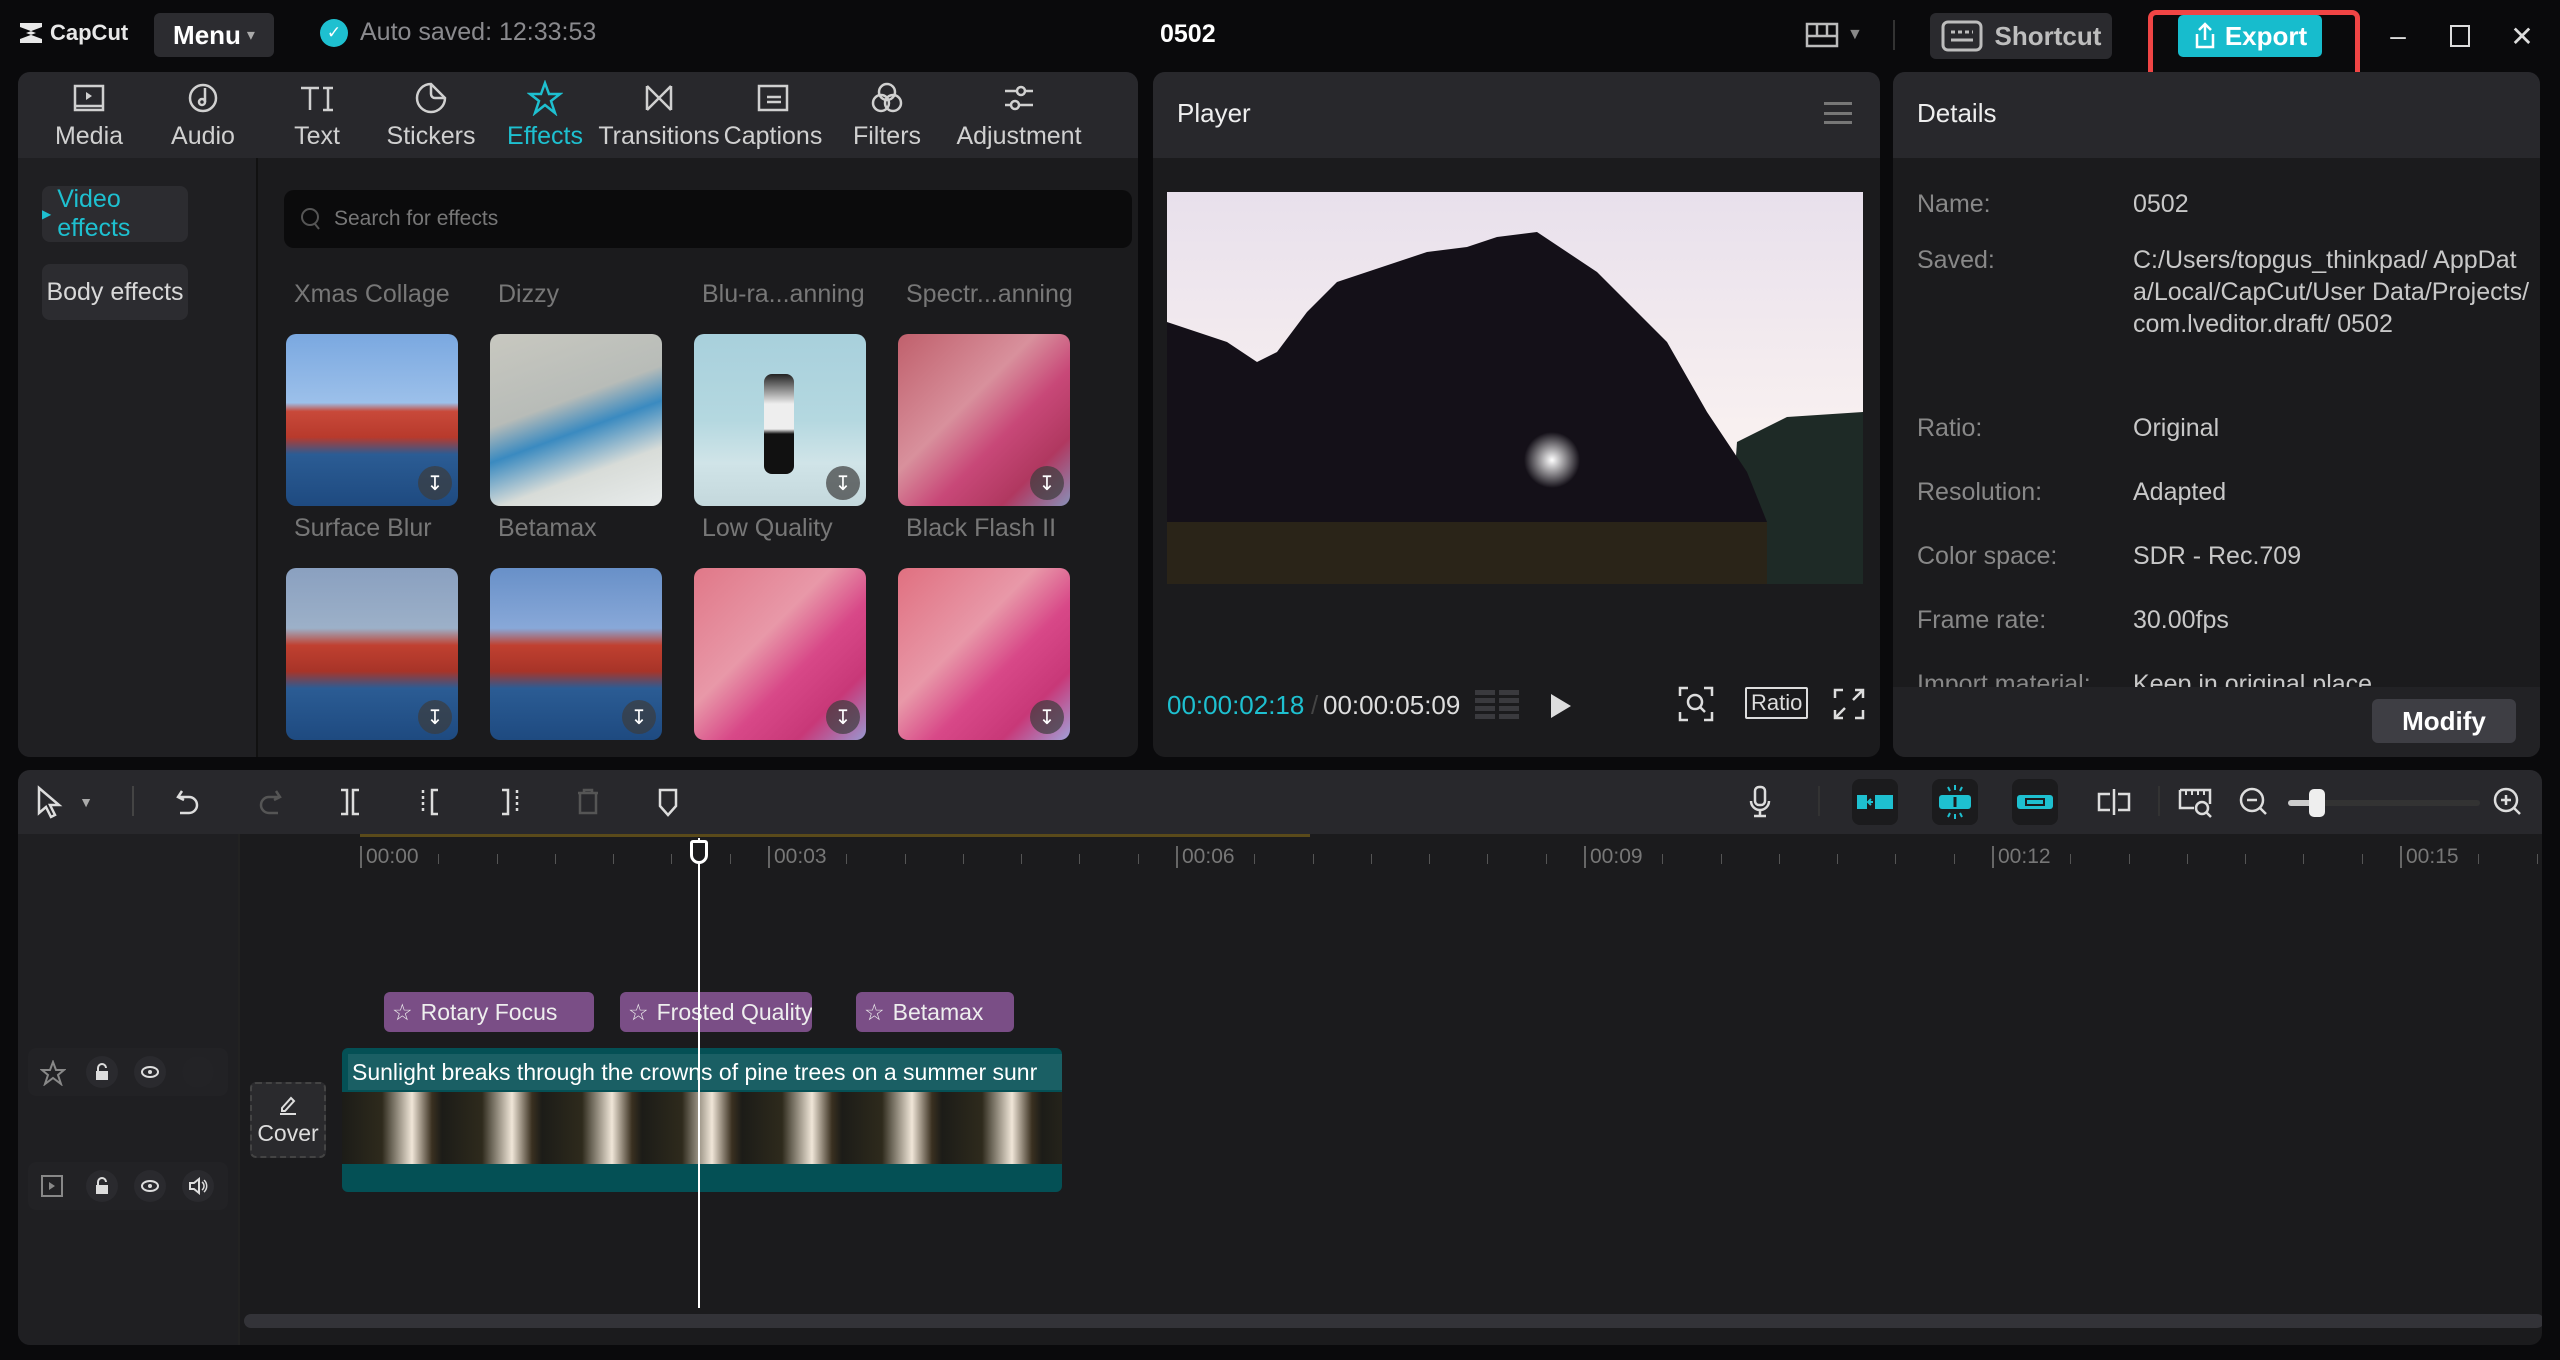 The height and width of the screenshot is (1360, 2560). What do you see at coordinates (2225, 620) in the screenshot?
I see `detail-row-frame-rate: Frame rate: 30.00fps` at bounding box center [2225, 620].